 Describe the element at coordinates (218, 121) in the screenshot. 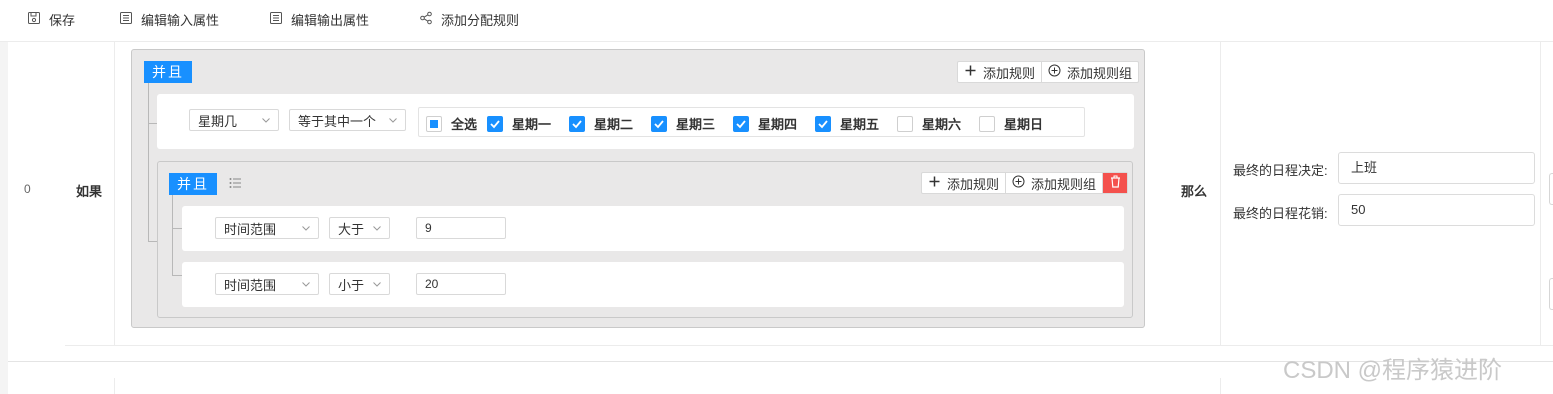

I see `field-select-value: 星期几` at that location.